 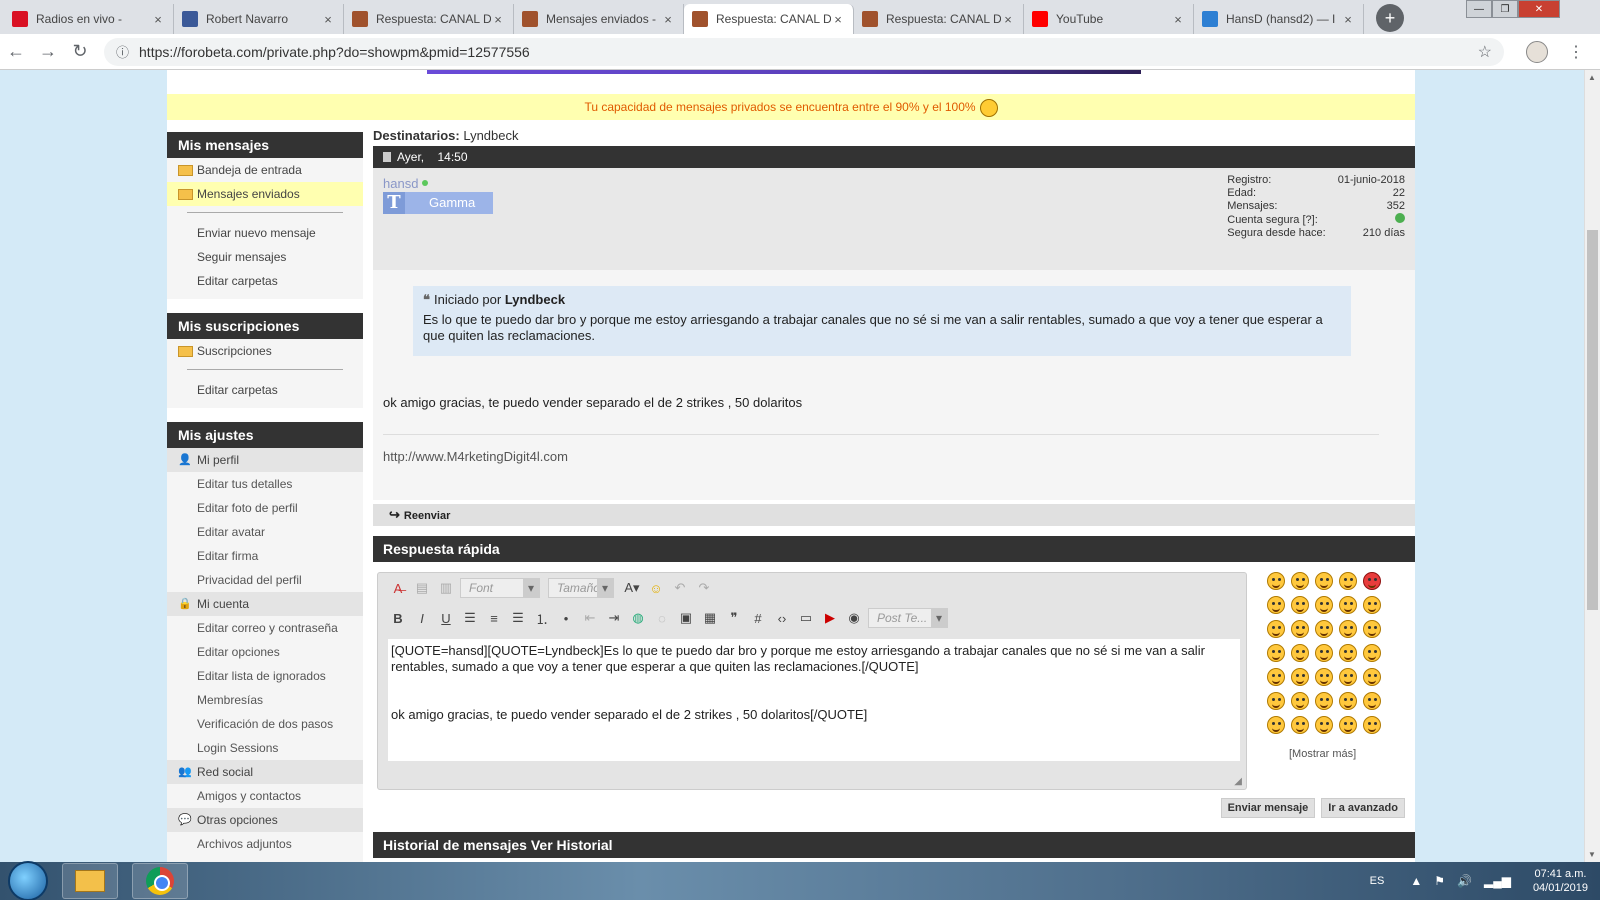 What do you see at coordinates (265, 170) in the screenshot?
I see `sidebar-item-inbox: Bandeja de entrada` at bounding box center [265, 170].